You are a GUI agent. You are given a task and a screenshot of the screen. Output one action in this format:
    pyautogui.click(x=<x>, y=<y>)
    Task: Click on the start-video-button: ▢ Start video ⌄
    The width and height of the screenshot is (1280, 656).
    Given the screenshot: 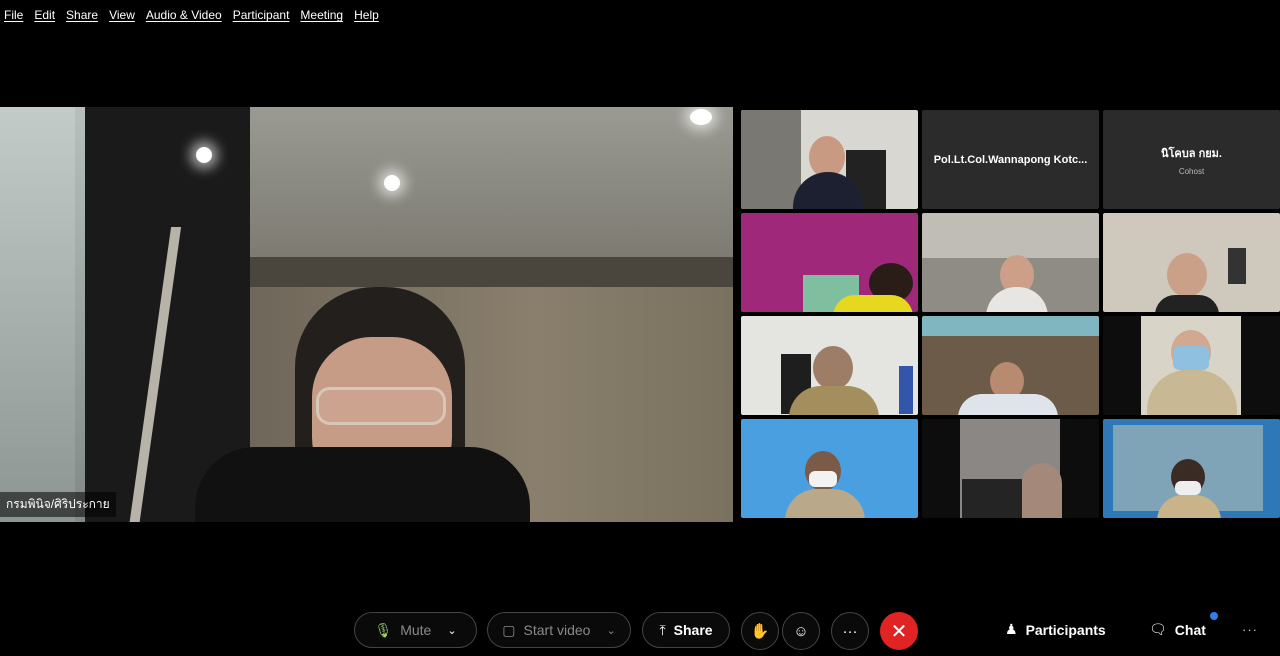 What is the action you would take?
    pyautogui.click(x=559, y=630)
    